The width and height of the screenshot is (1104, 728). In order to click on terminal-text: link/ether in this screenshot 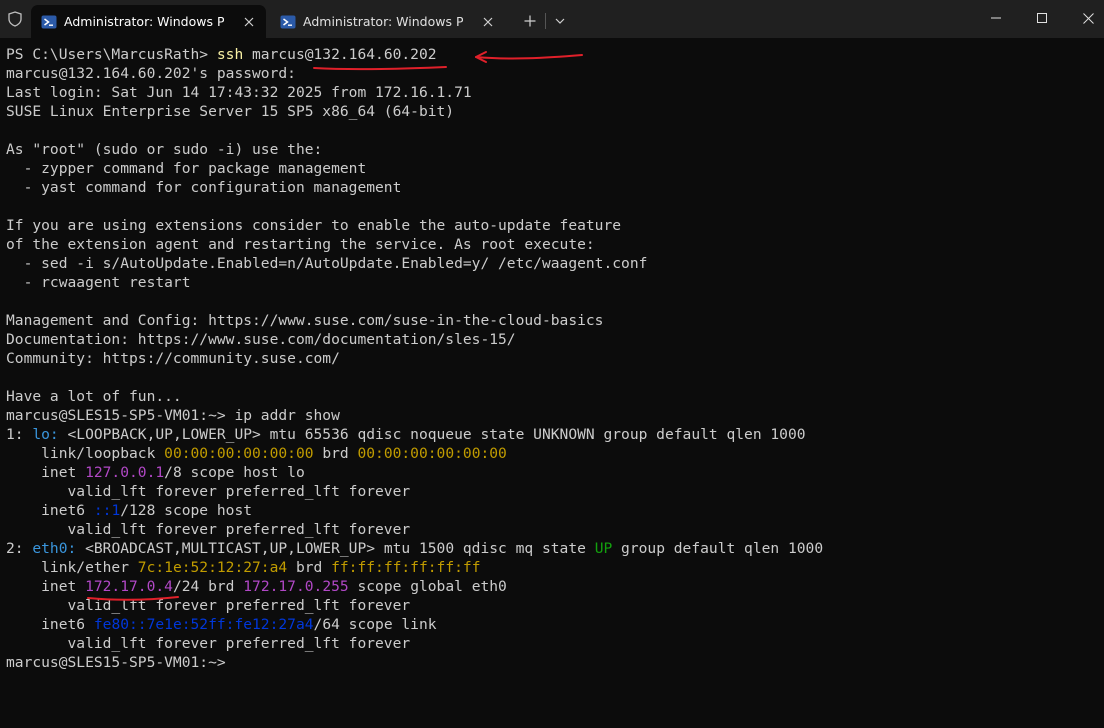, I will do `click(72, 567)`.